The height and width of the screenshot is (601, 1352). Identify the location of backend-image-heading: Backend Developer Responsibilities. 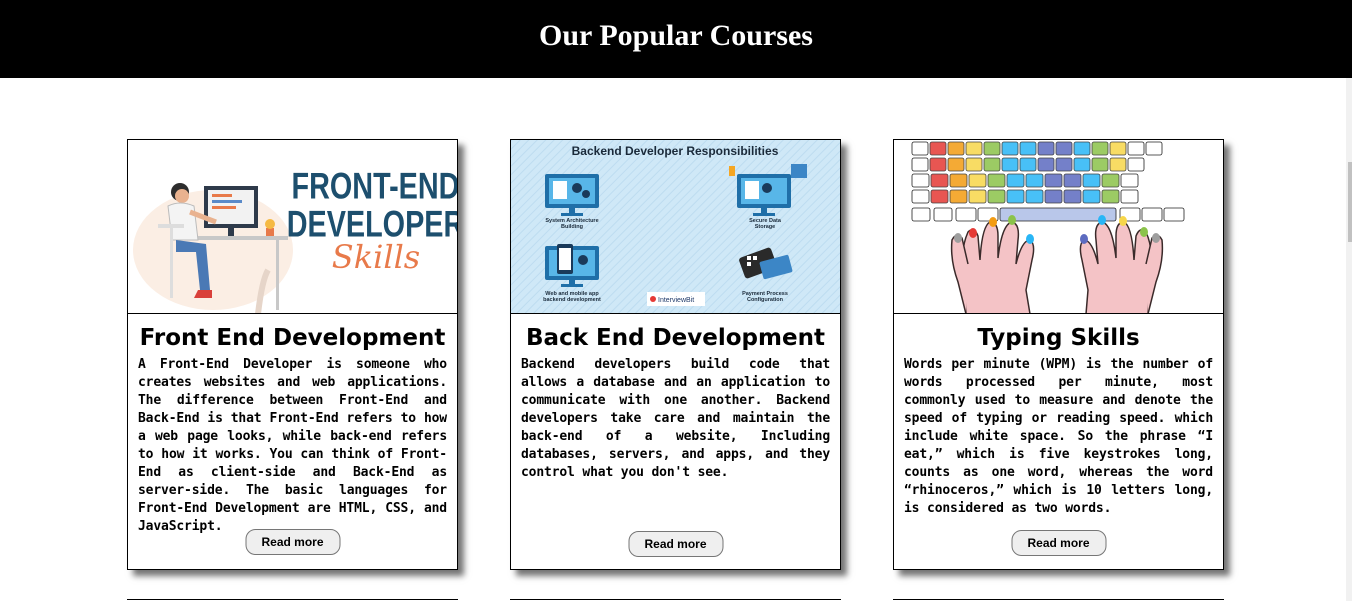
(675, 151).